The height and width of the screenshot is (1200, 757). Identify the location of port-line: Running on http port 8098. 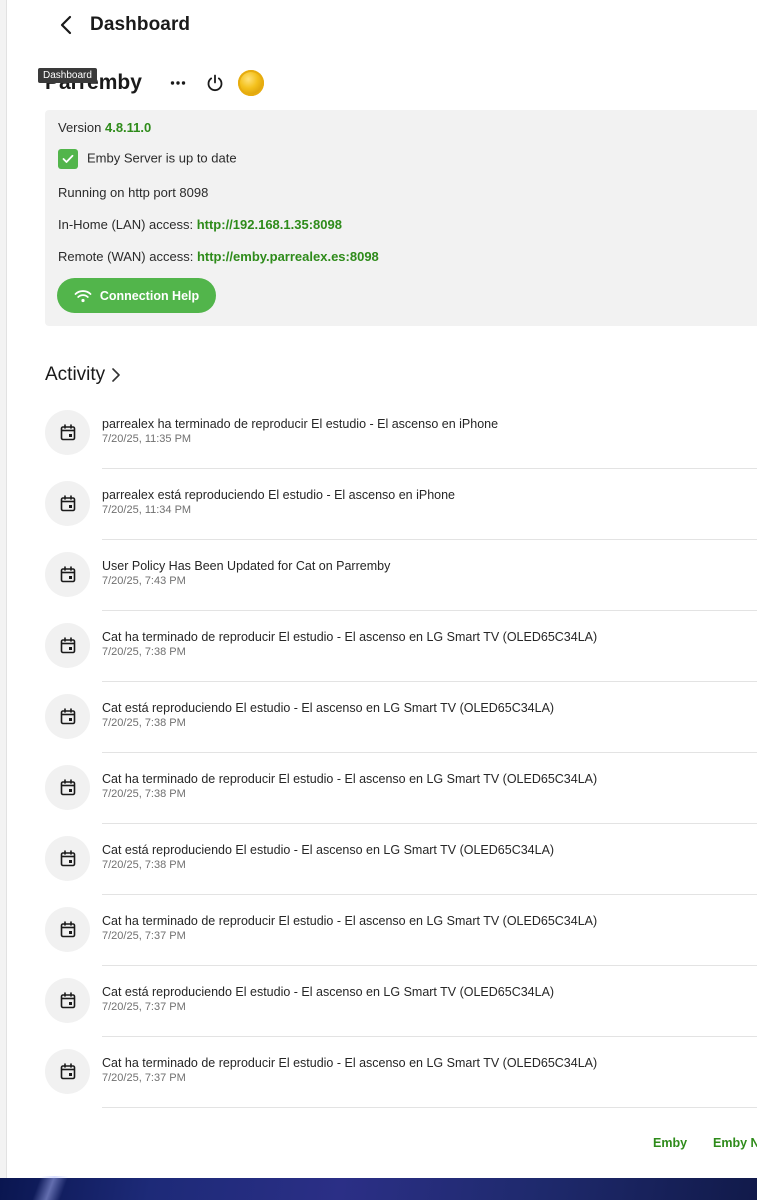
(133, 192).